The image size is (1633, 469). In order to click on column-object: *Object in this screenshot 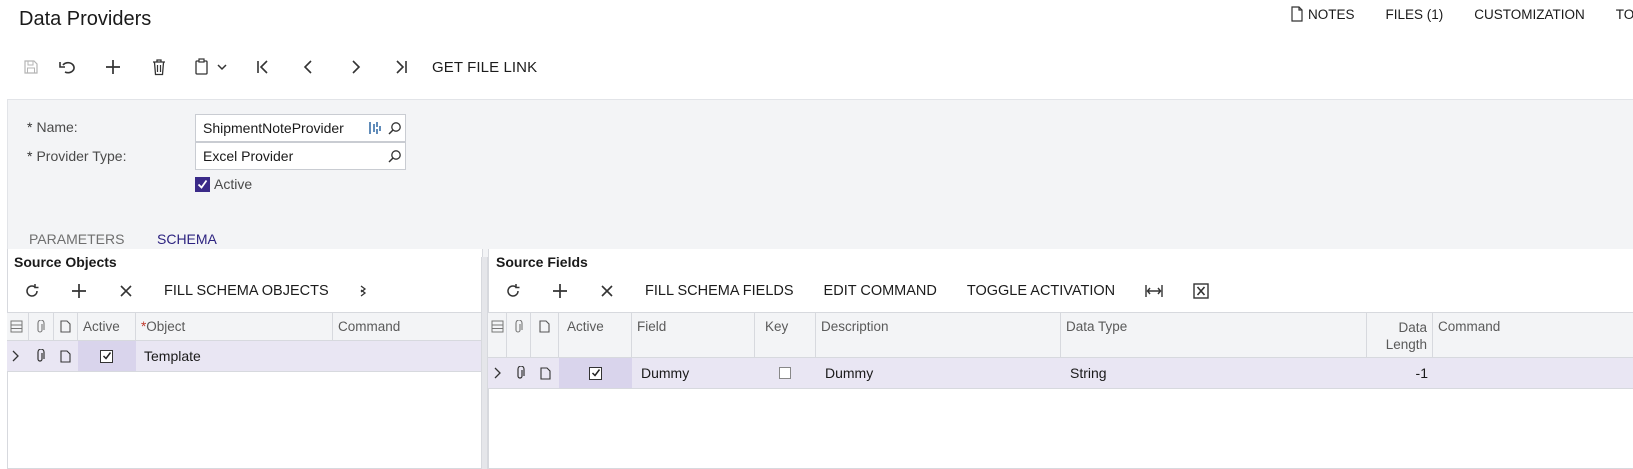, I will do `click(234, 326)`.